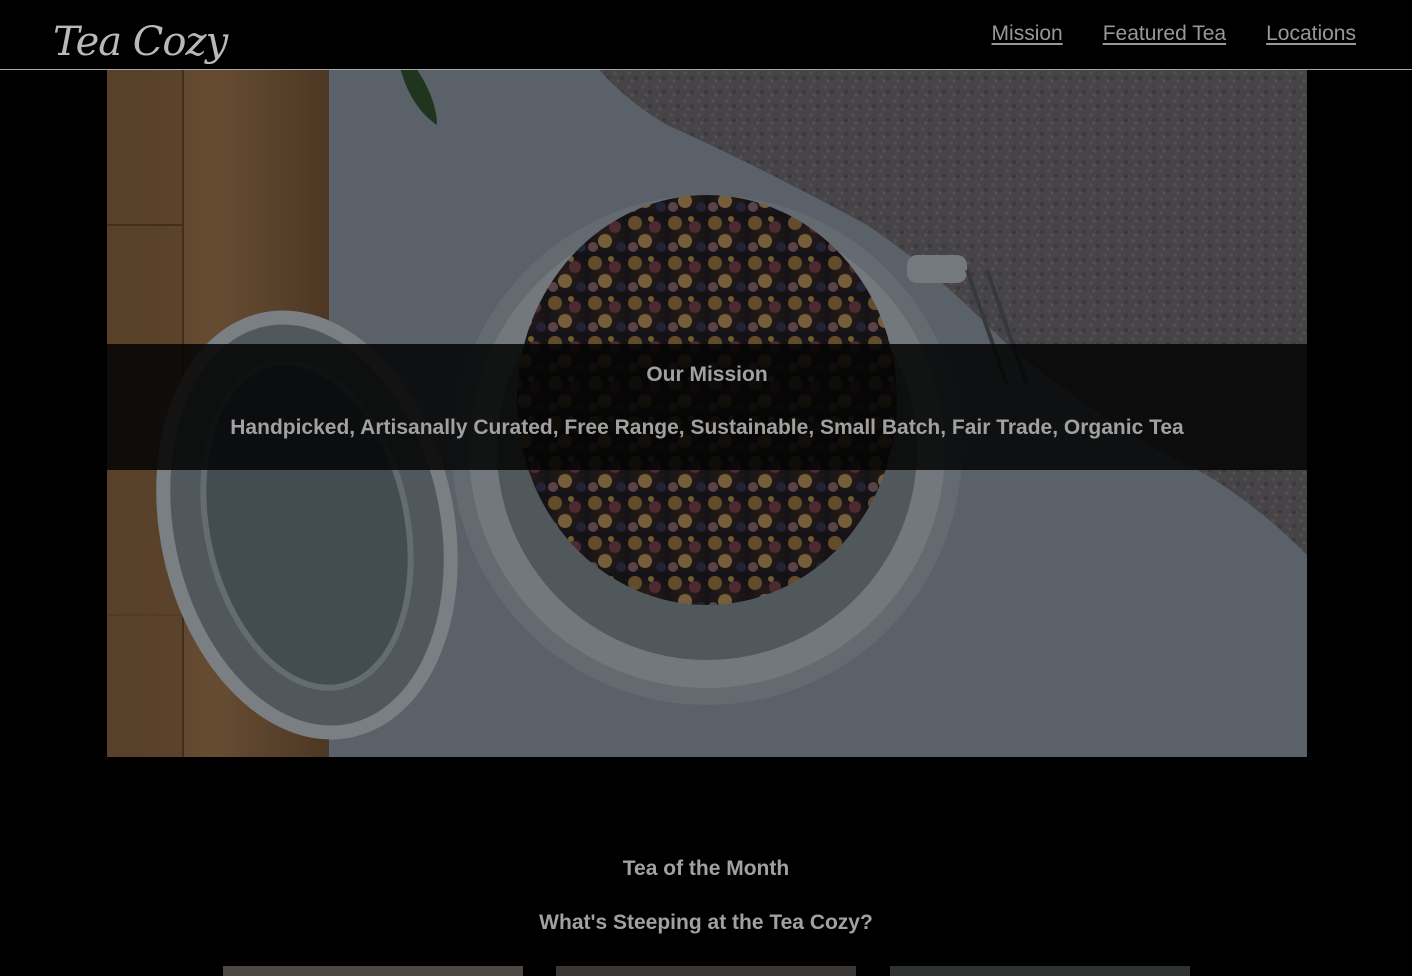  Describe the element at coordinates (707, 374) in the screenshot. I see `mission-title: Our Mission` at that location.